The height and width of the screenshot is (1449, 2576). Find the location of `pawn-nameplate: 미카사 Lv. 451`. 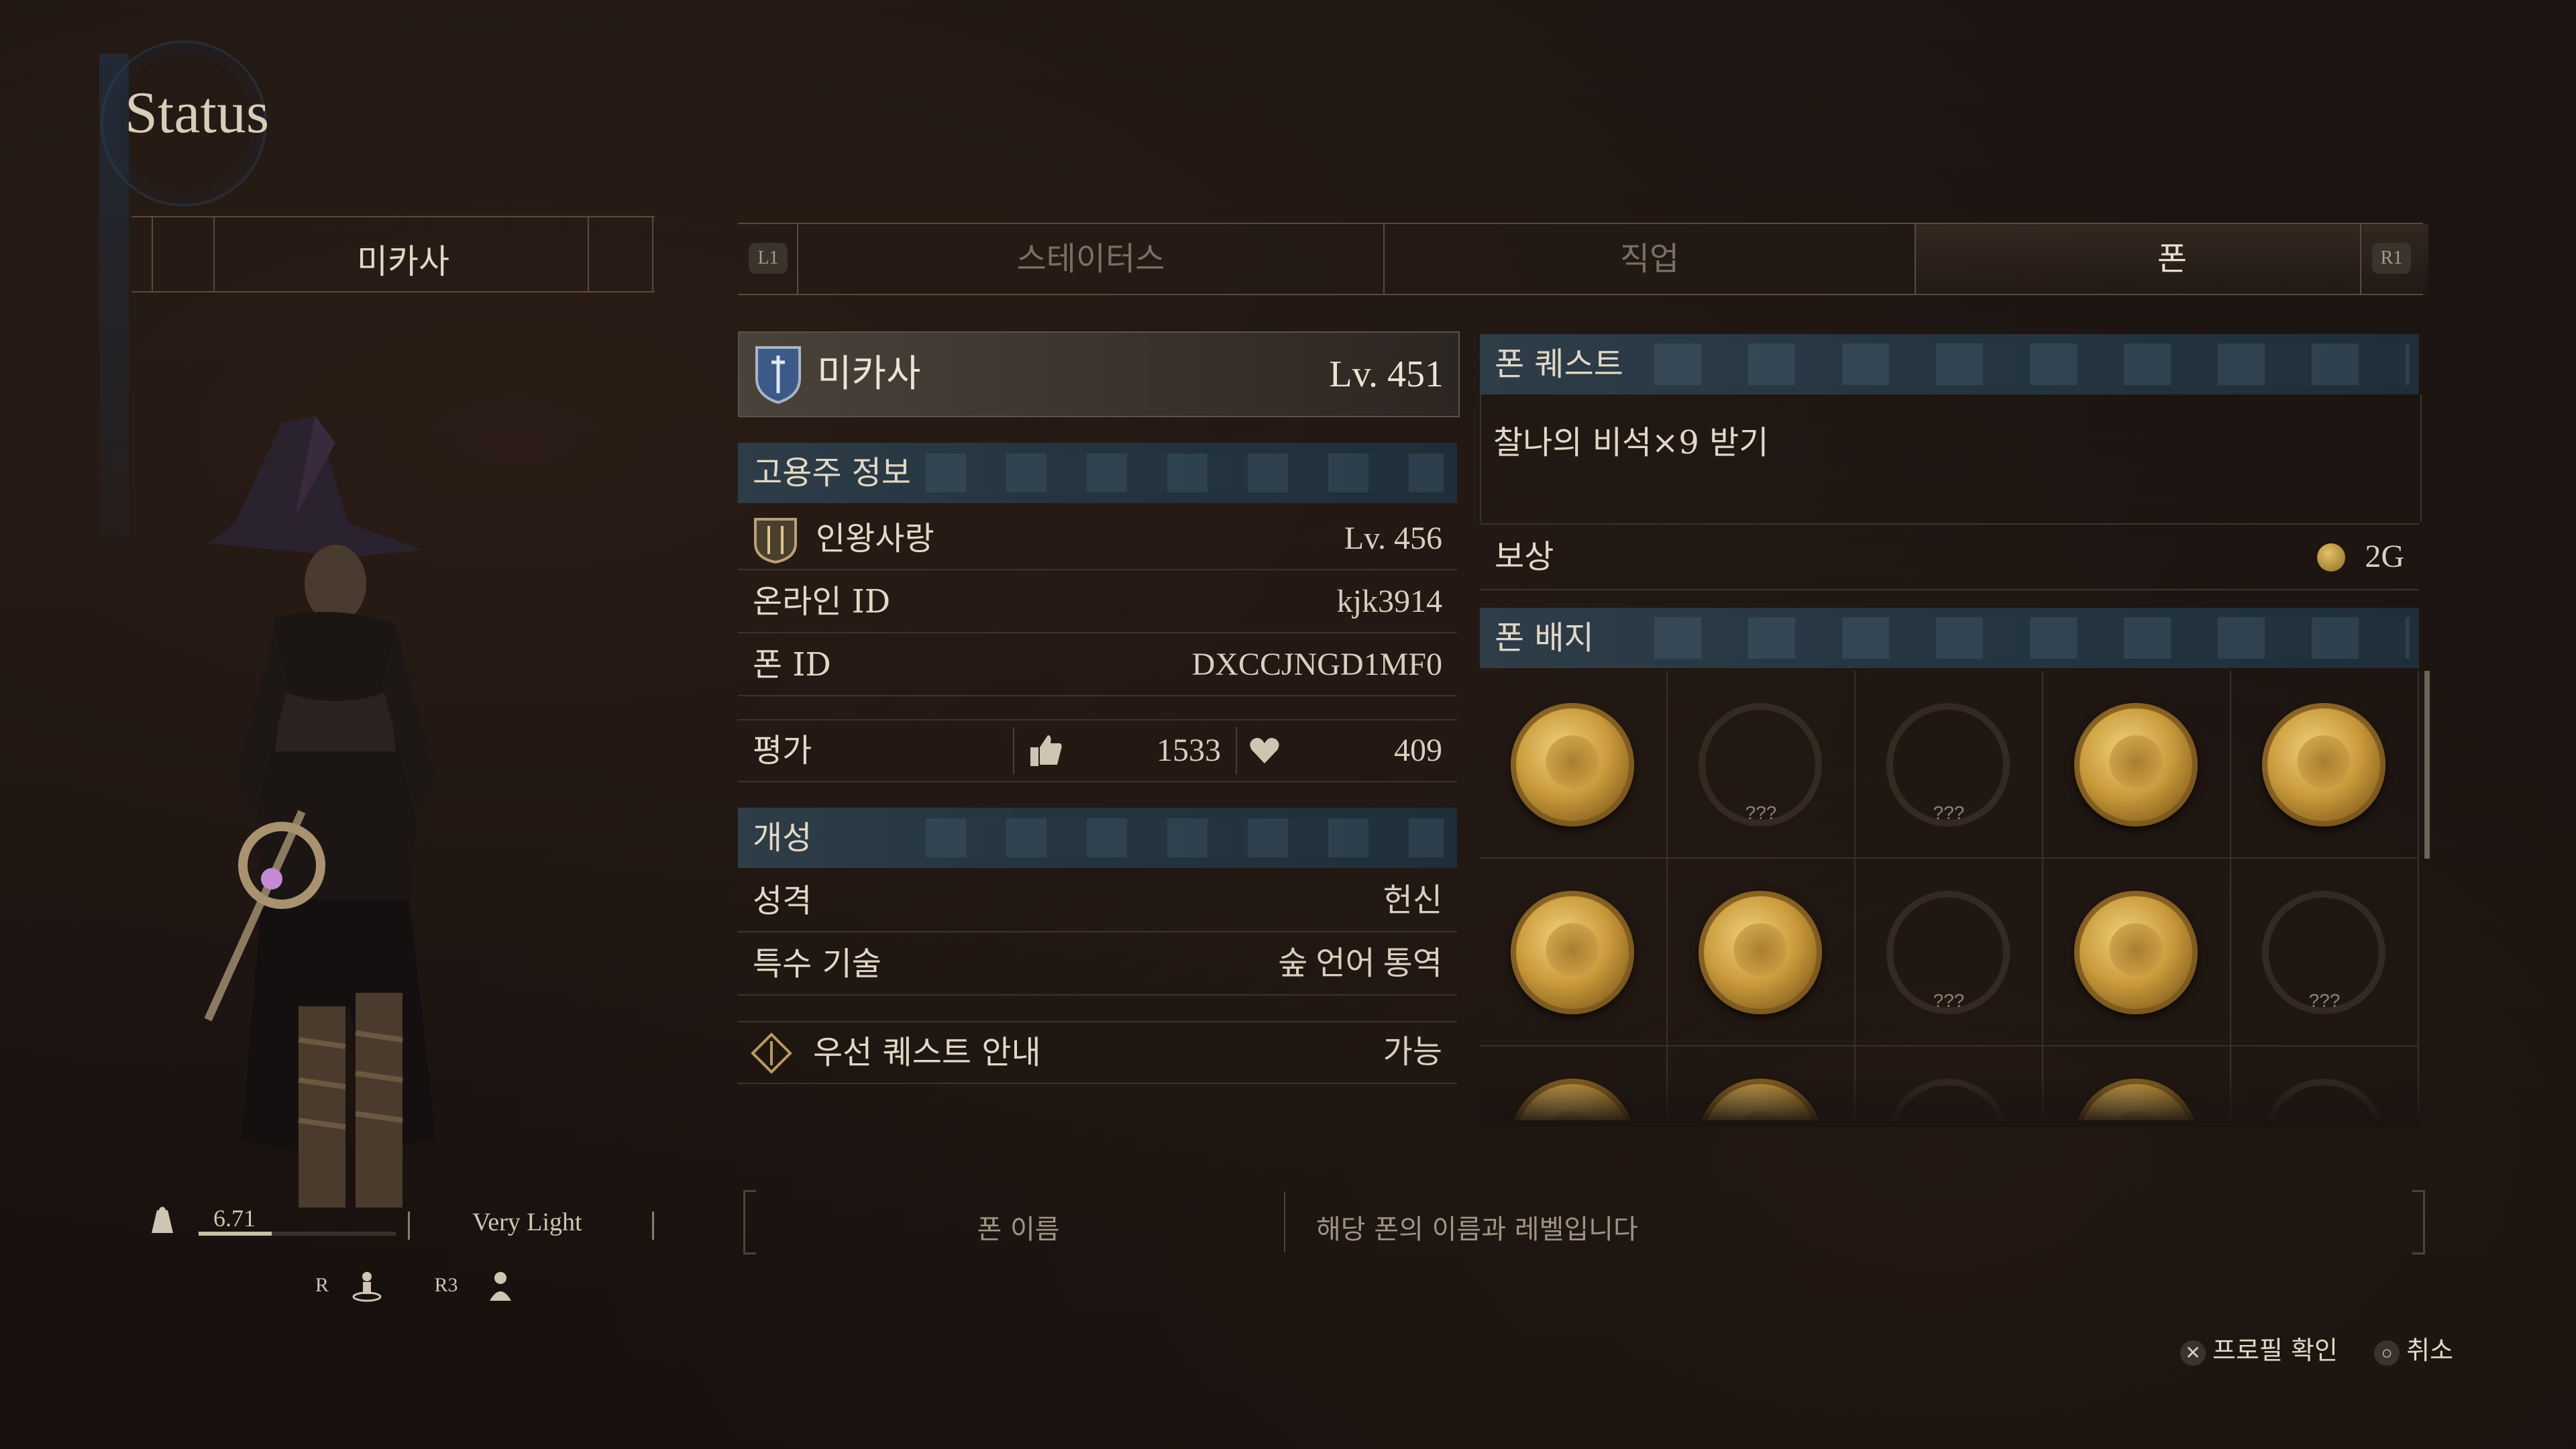

pawn-nameplate: 미카사 Lv. 451 is located at coordinates (1099, 374).